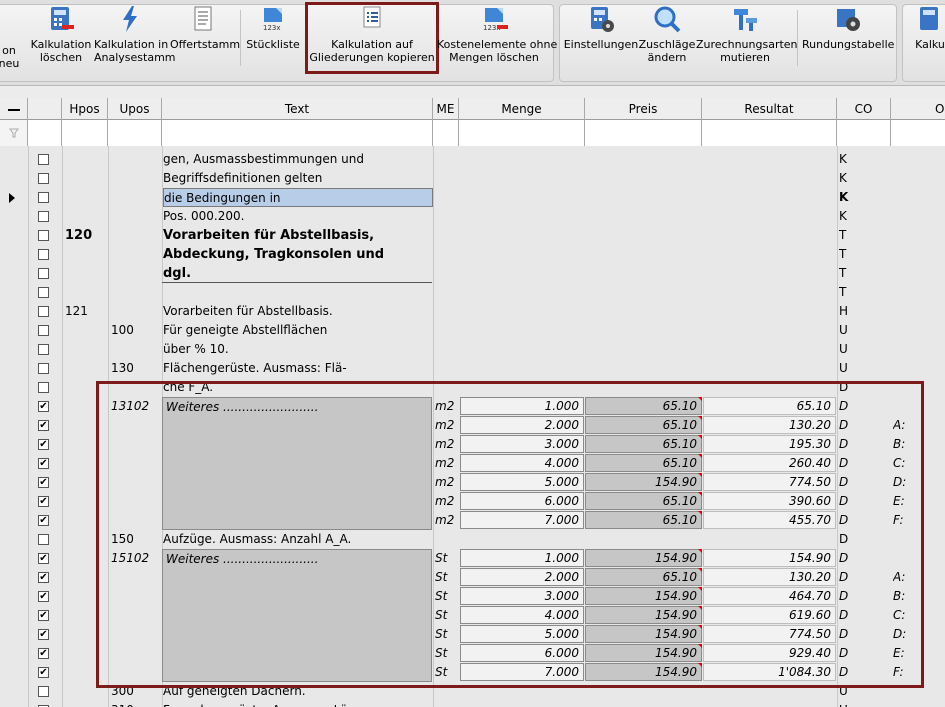 This screenshot has width=945, height=707. What do you see at coordinates (297, 216) in the screenshot?
I see `text-cell: Pos. 000.200.` at bounding box center [297, 216].